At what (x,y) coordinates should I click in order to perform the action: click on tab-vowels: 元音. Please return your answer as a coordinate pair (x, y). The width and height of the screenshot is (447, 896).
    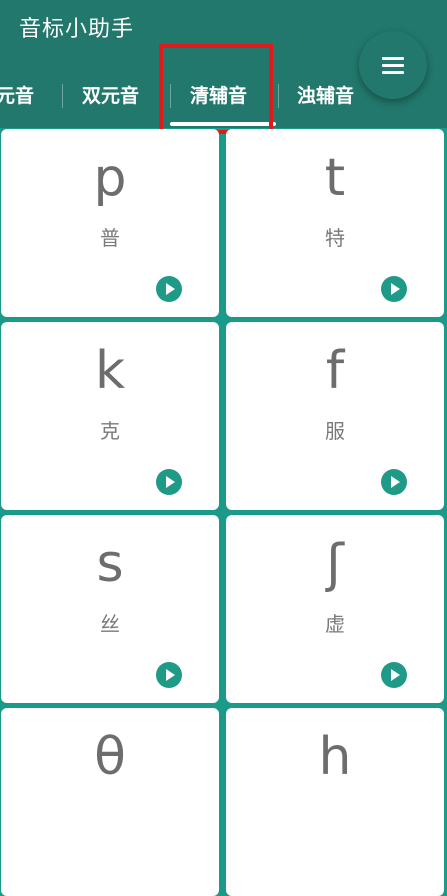
    Looking at the image, I should click on (17, 96).